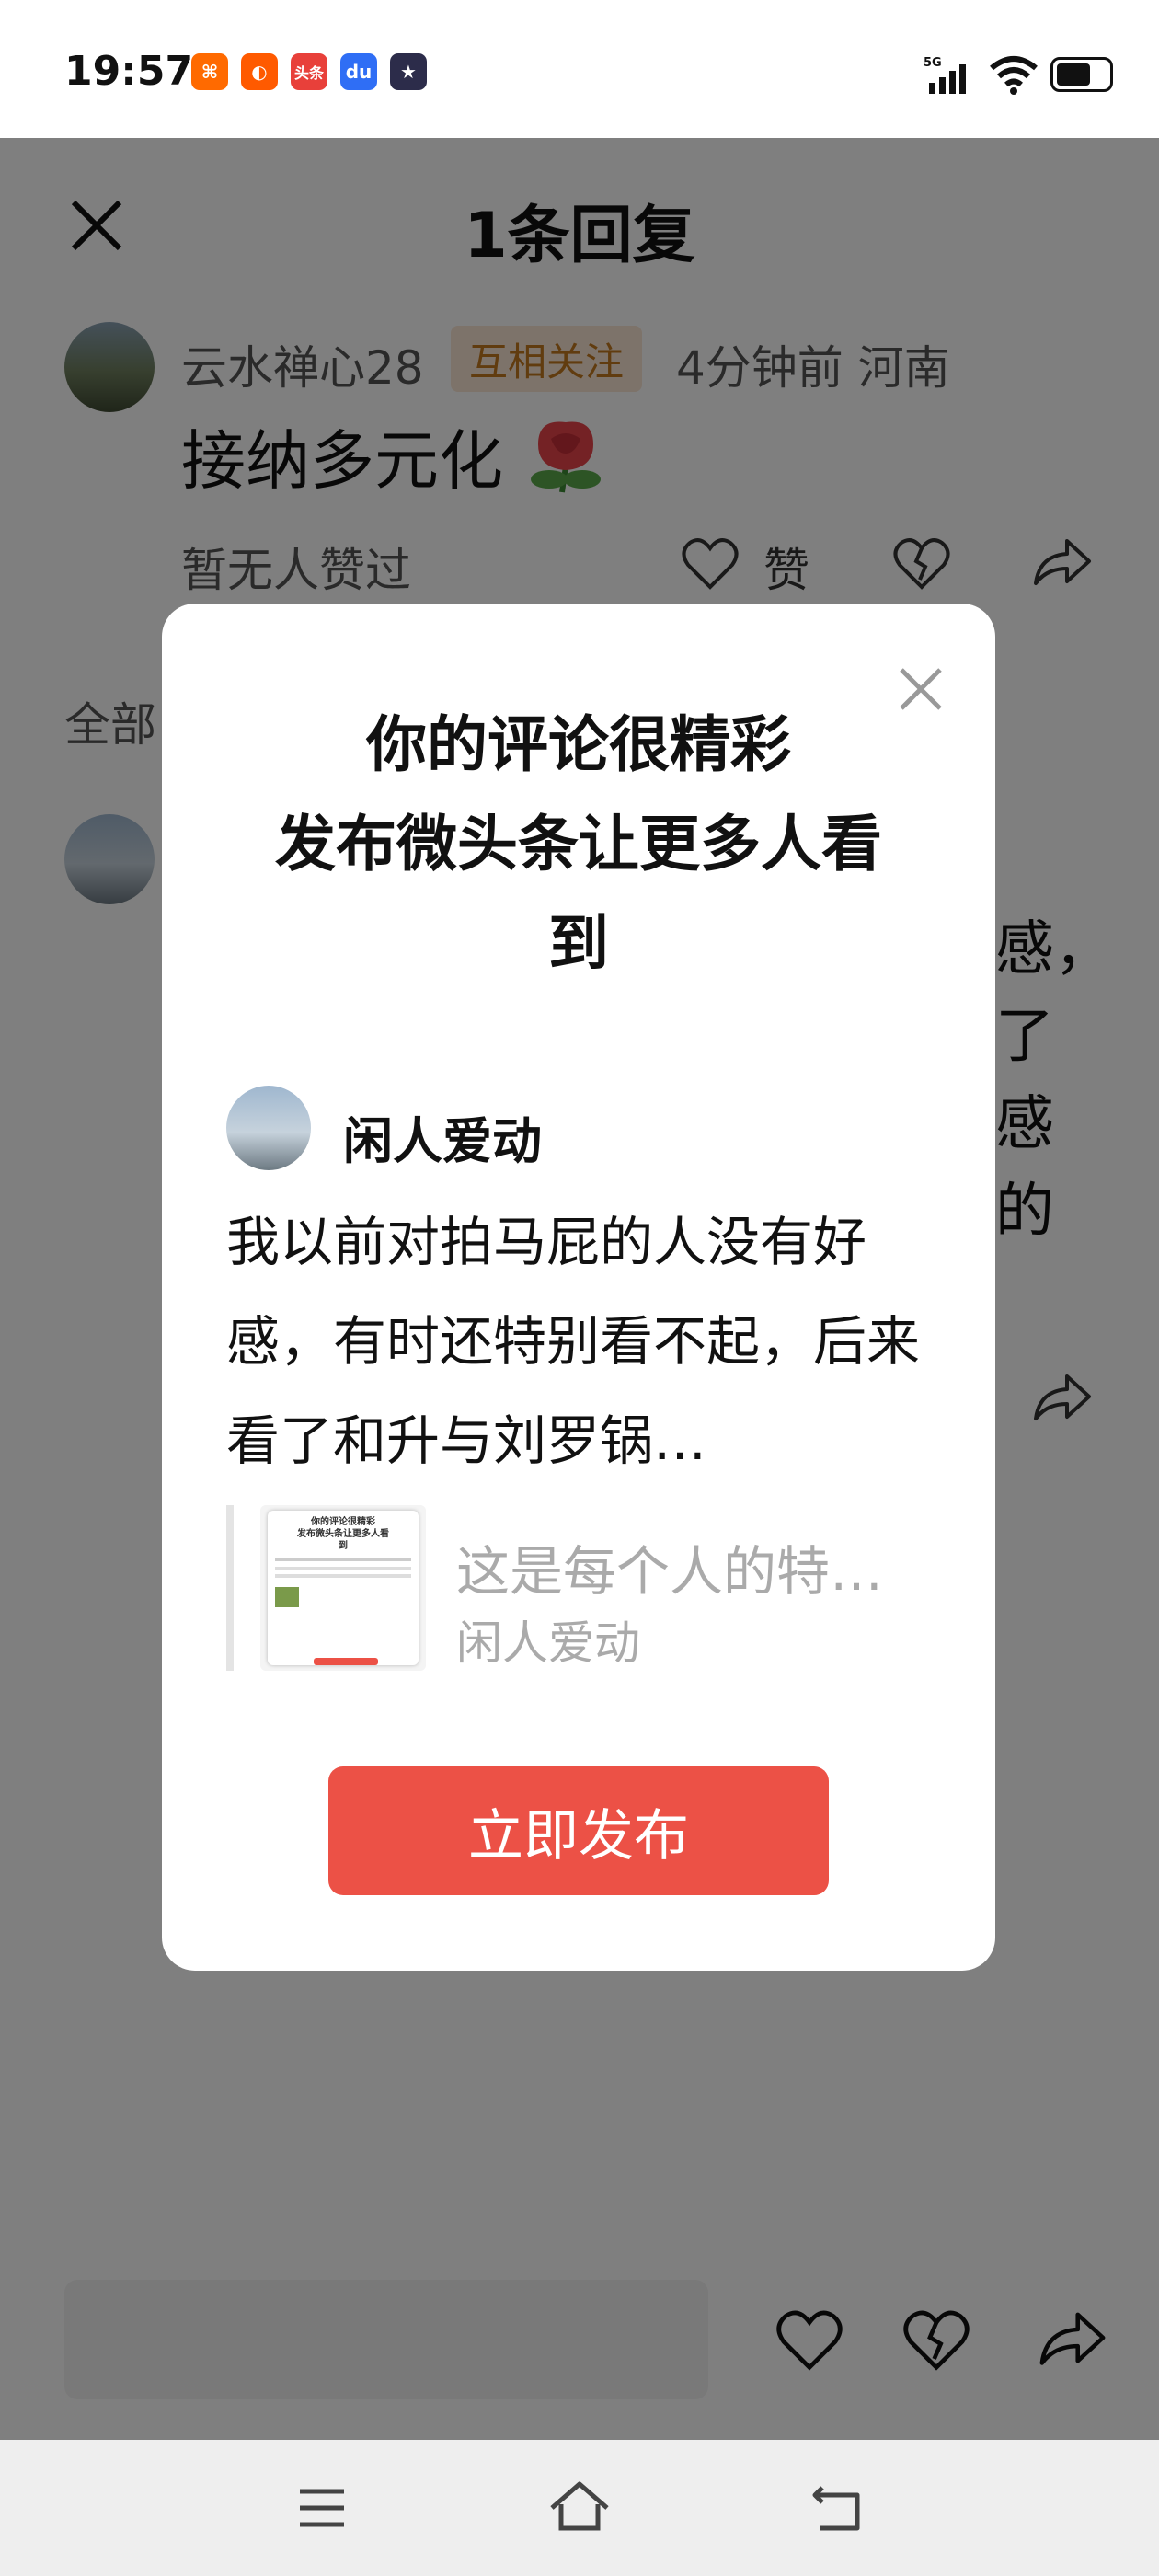 Image resolution: width=1159 pixels, height=2576 pixels. Describe the element at coordinates (230, 1588) in the screenshot. I see `quote-bar` at that location.